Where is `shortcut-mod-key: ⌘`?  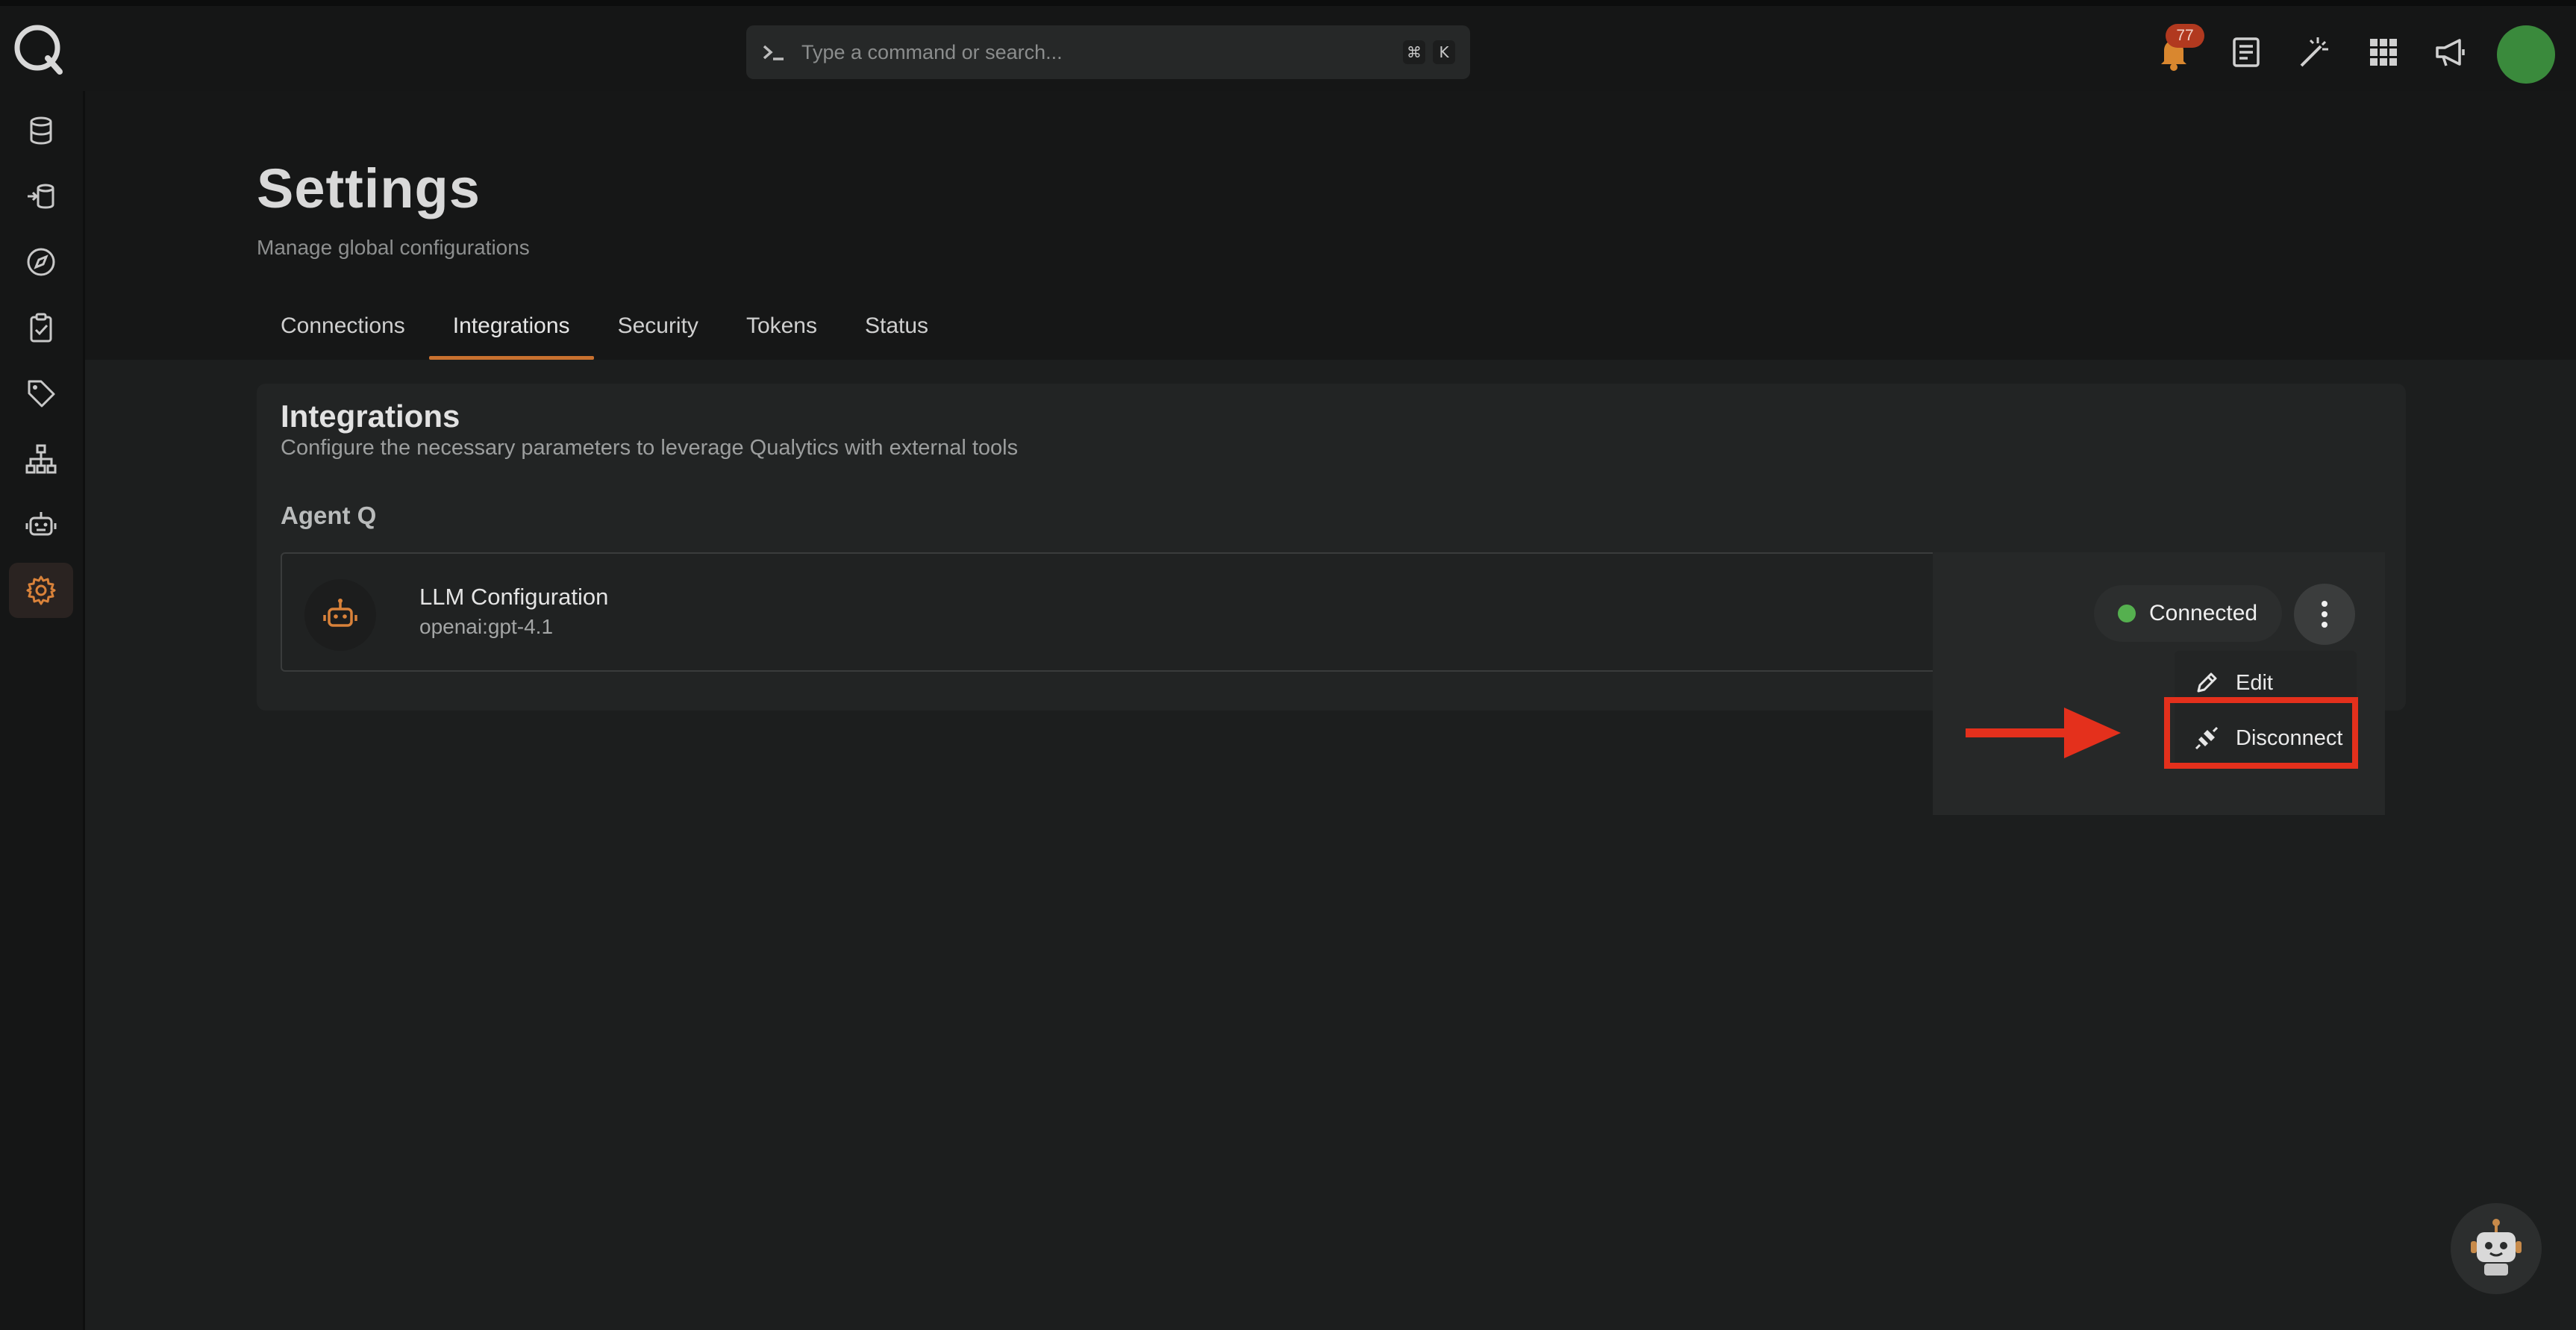 shortcut-mod-key: ⌘ is located at coordinates (1414, 52).